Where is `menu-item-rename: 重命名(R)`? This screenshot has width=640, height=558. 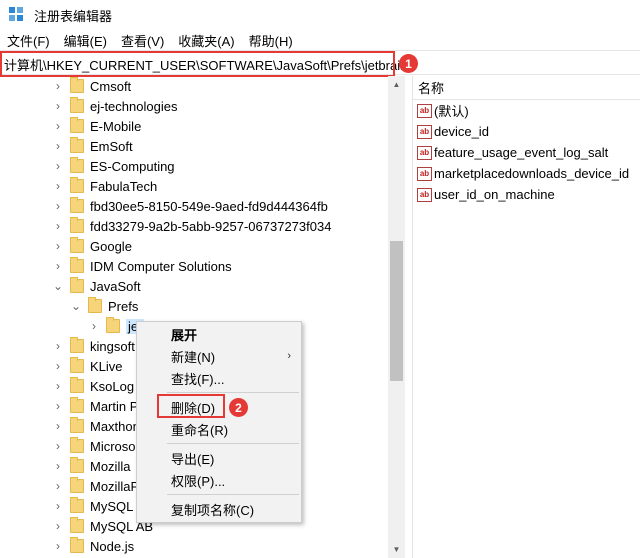
menu-item-rename: 重命名(R) is located at coordinates (219, 429).